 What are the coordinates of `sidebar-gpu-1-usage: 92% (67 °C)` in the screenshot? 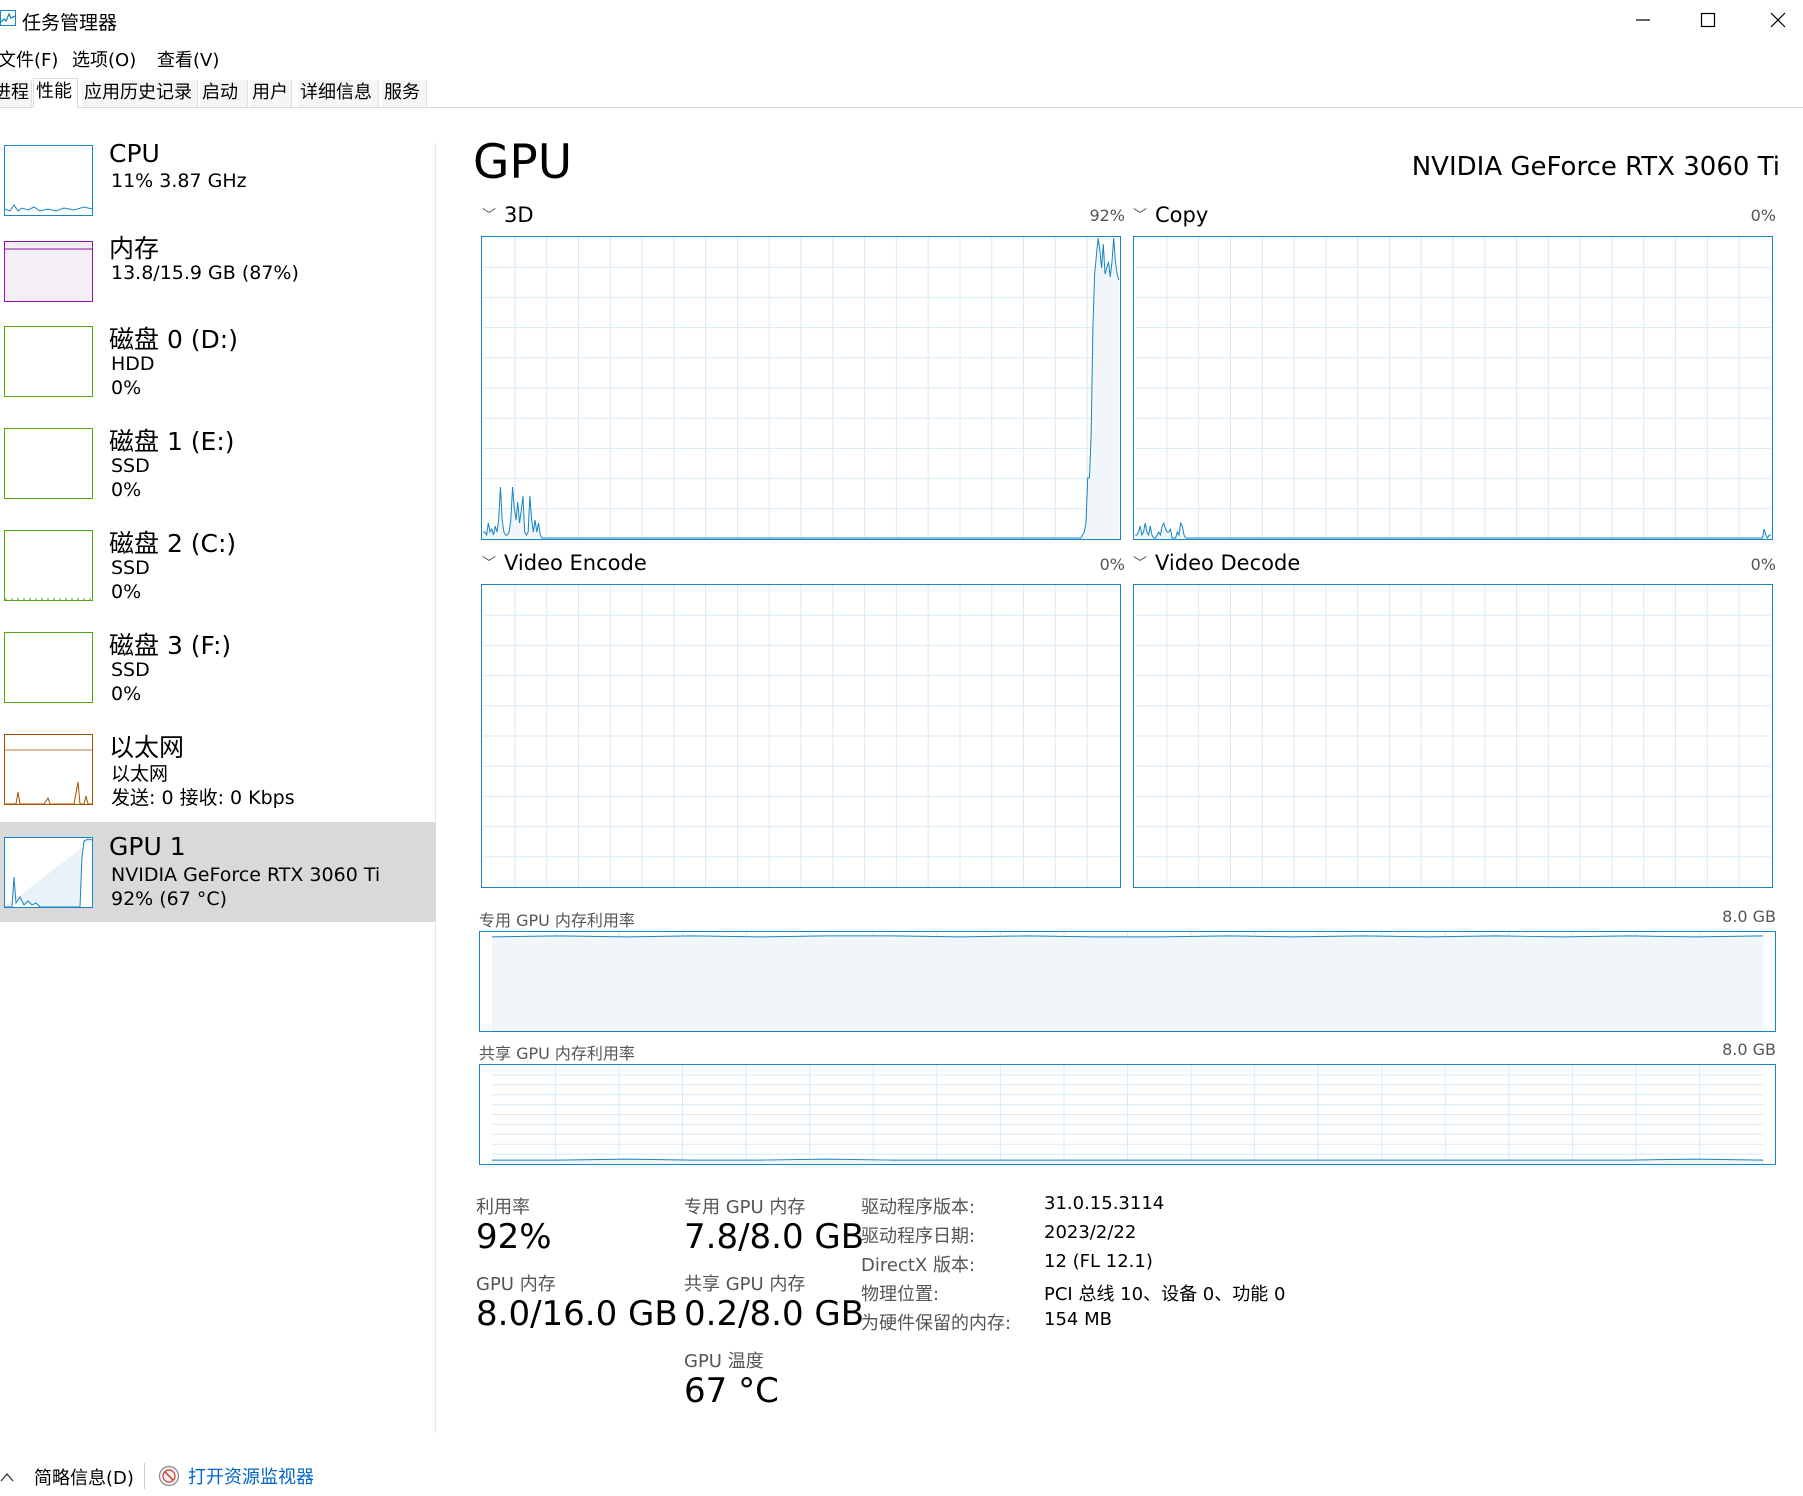 It's located at (169, 899).